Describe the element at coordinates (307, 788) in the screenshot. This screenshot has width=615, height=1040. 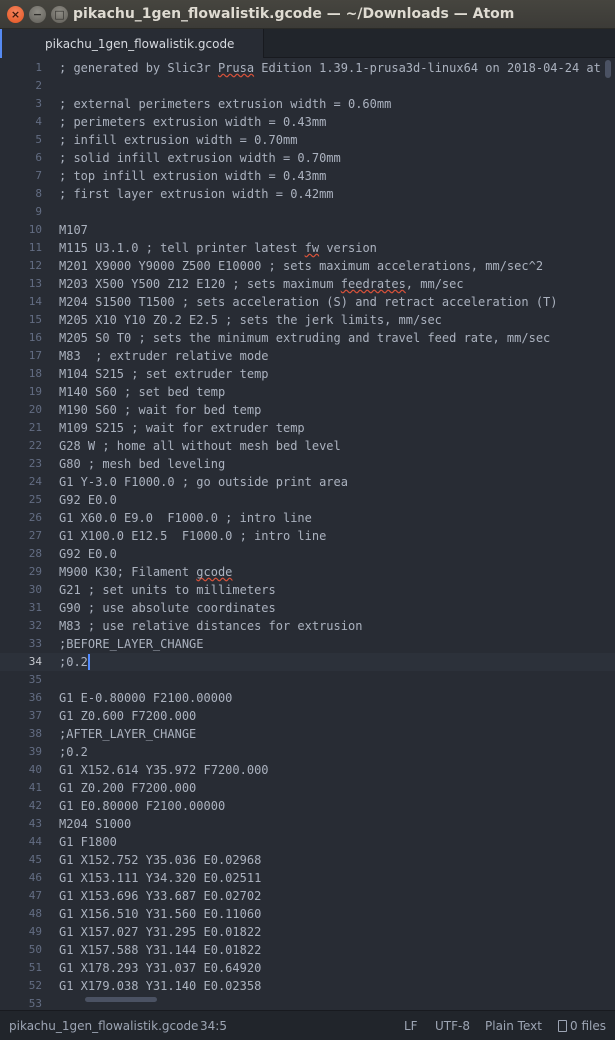
I see `editor-line: 41 G1 Z0.200 F7200.000` at that location.